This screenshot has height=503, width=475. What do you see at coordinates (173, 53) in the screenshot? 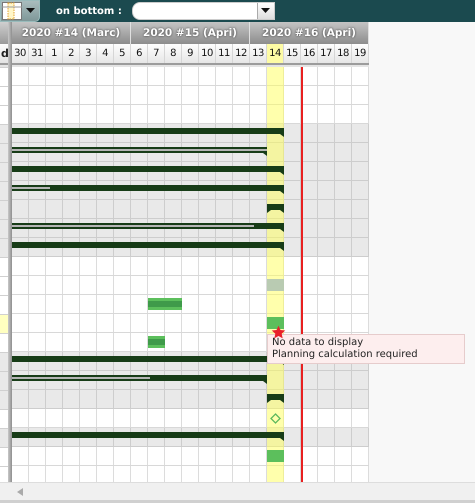
I see `day-header-cell: 8` at bounding box center [173, 53].